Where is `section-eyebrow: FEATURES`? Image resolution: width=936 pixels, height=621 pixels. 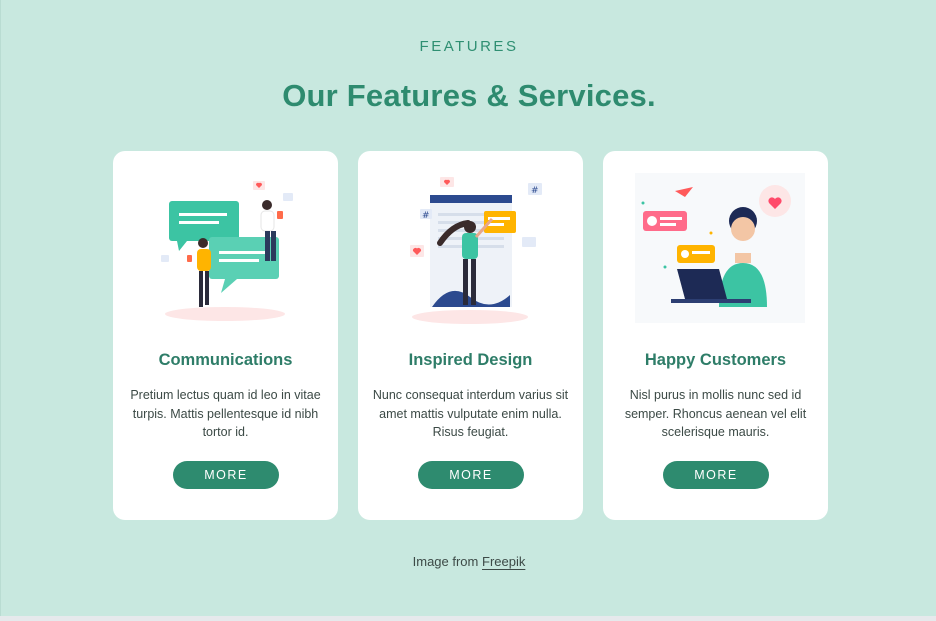
section-eyebrow: FEATURES is located at coordinates (469, 46).